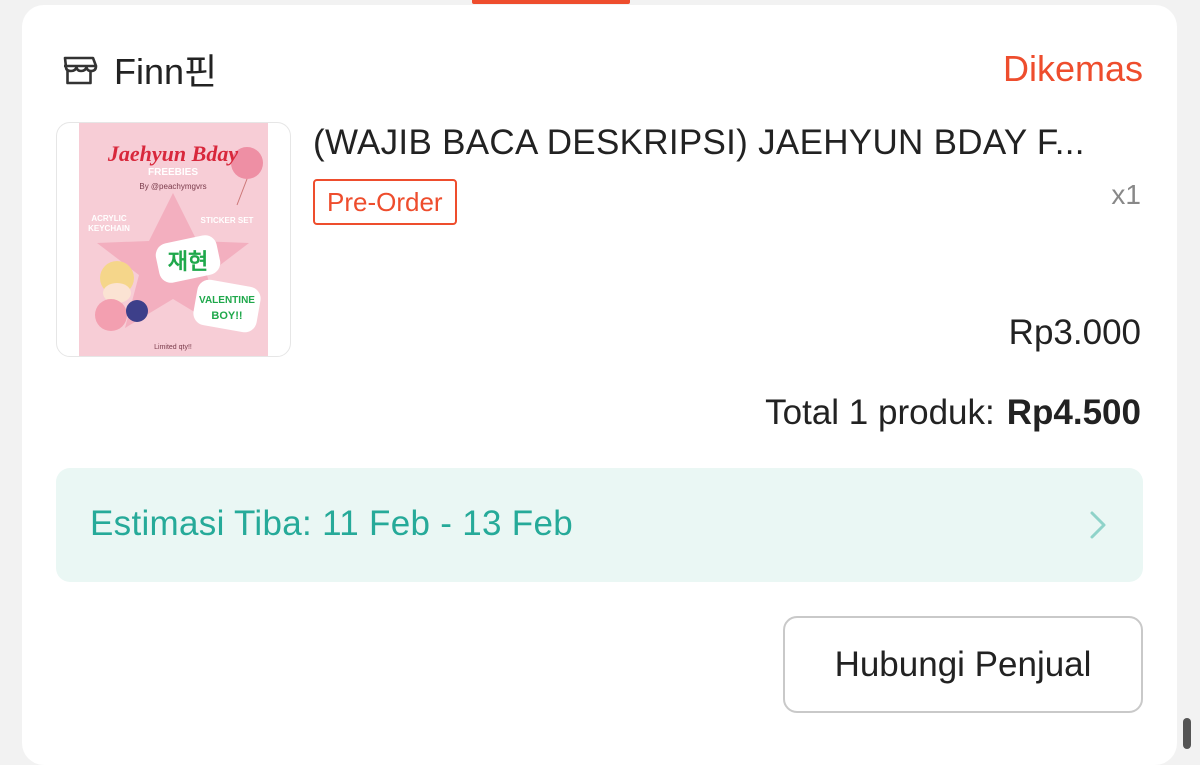 Image resolution: width=1200 pixels, height=765 pixels. What do you see at coordinates (1072, 68) in the screenshot?
I see `order-status: Dikemas` at bounding box center [1072, 68].